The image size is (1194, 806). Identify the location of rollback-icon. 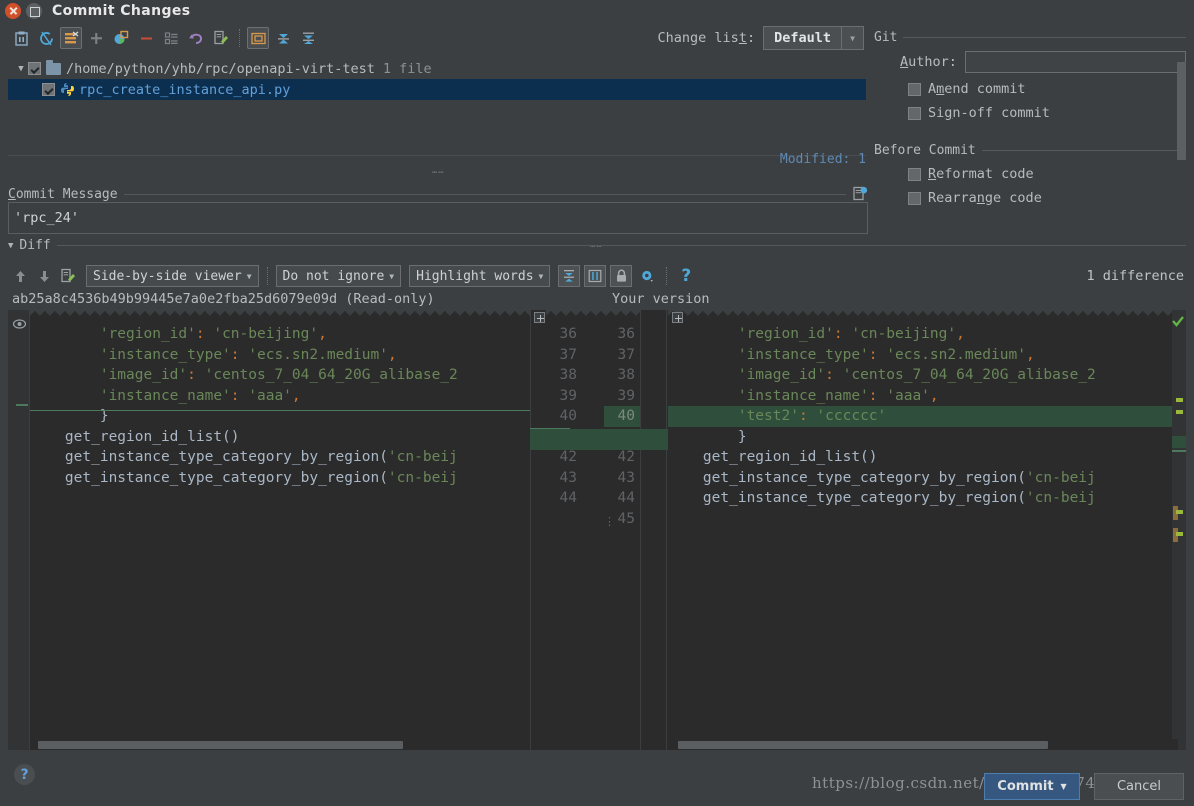
(46, 38).